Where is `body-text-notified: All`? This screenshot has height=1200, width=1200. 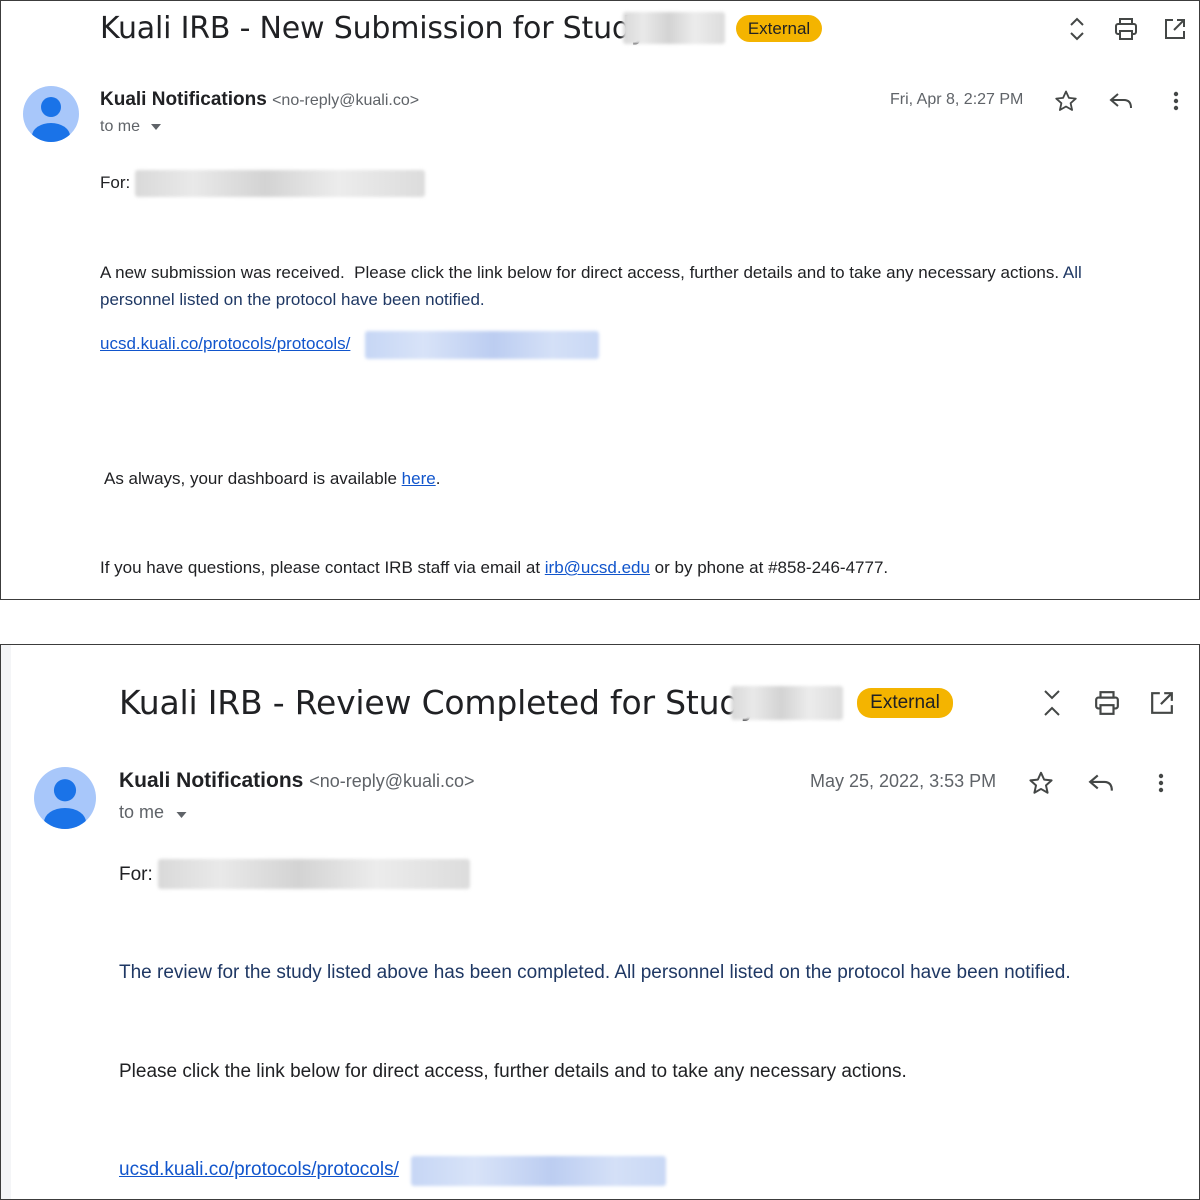
body-text-notified: All is located at coordinates (1072, 272).